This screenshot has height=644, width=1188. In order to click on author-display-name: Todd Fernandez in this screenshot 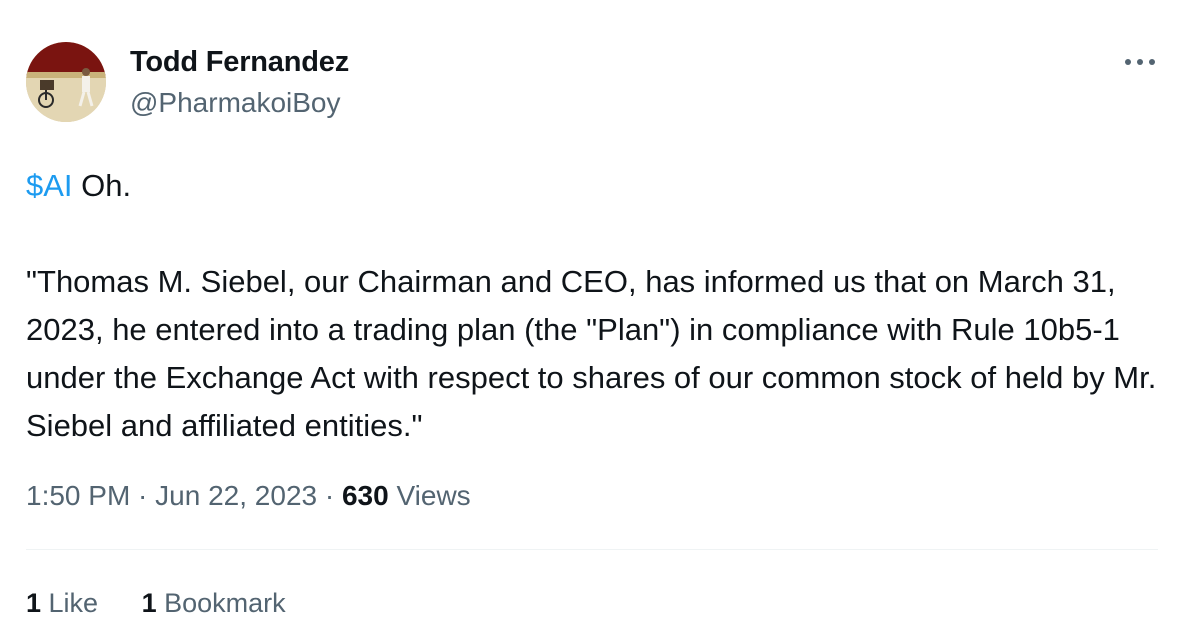, I will do `click(239, 62)`.